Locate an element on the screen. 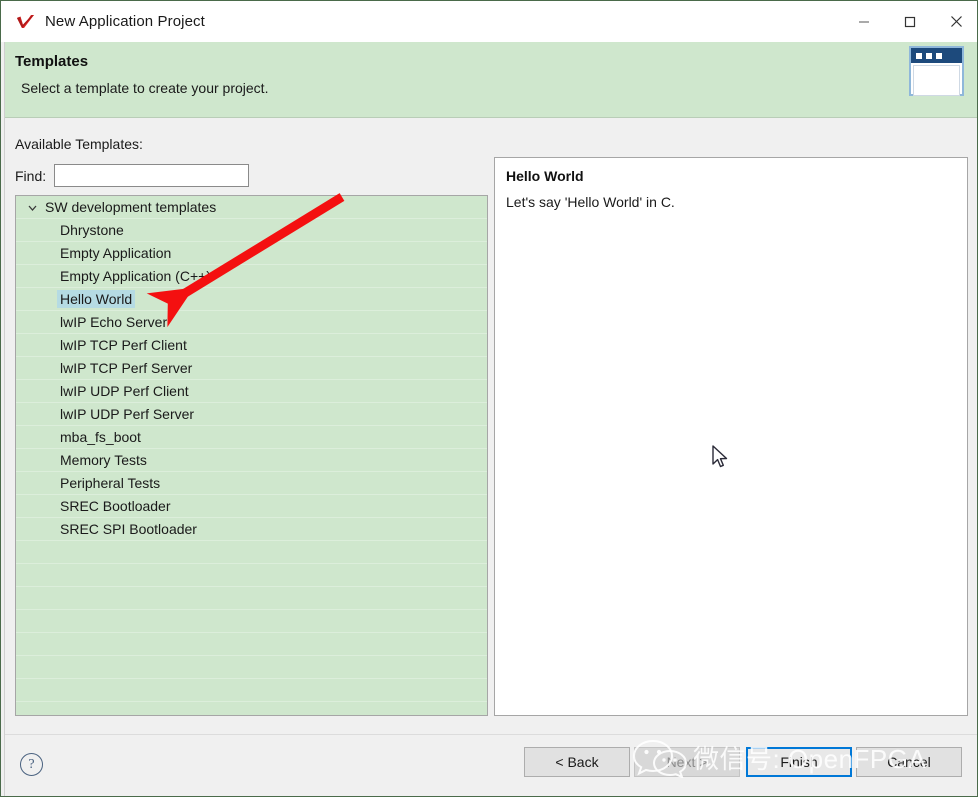 This screenshot has width=978, height=797. wizard-footer: ? < Back Next > Finish Cancel is located at coordinates (489, 765).